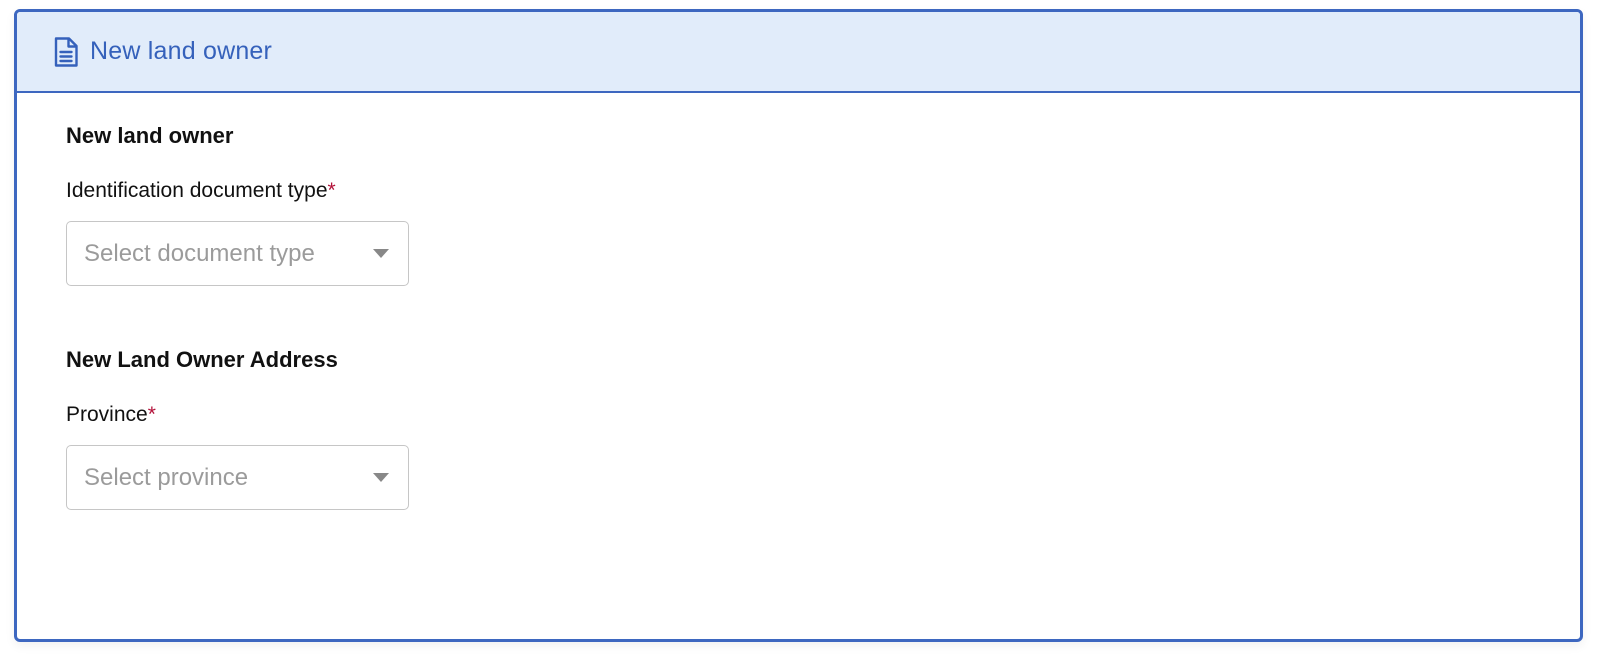  I want to click on card-header-title: New land owner, so click(181, 51).